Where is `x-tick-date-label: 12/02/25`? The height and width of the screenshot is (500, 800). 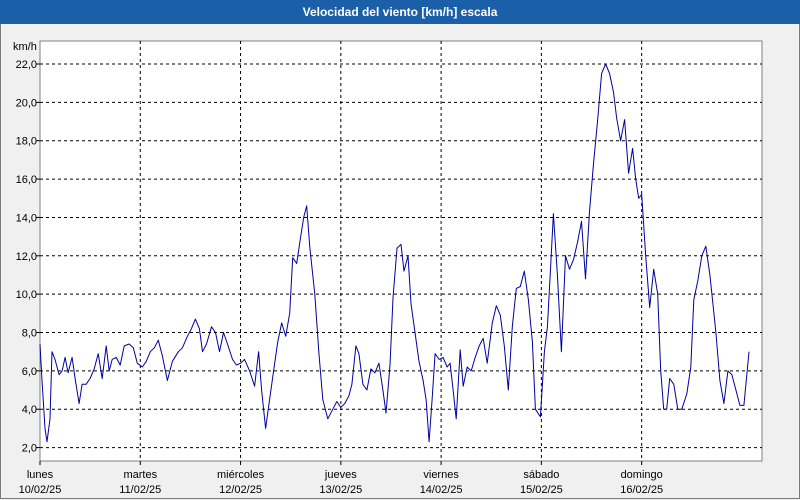
x-tick-date-label: 12/02/25 is located at coordinates (240, 490).